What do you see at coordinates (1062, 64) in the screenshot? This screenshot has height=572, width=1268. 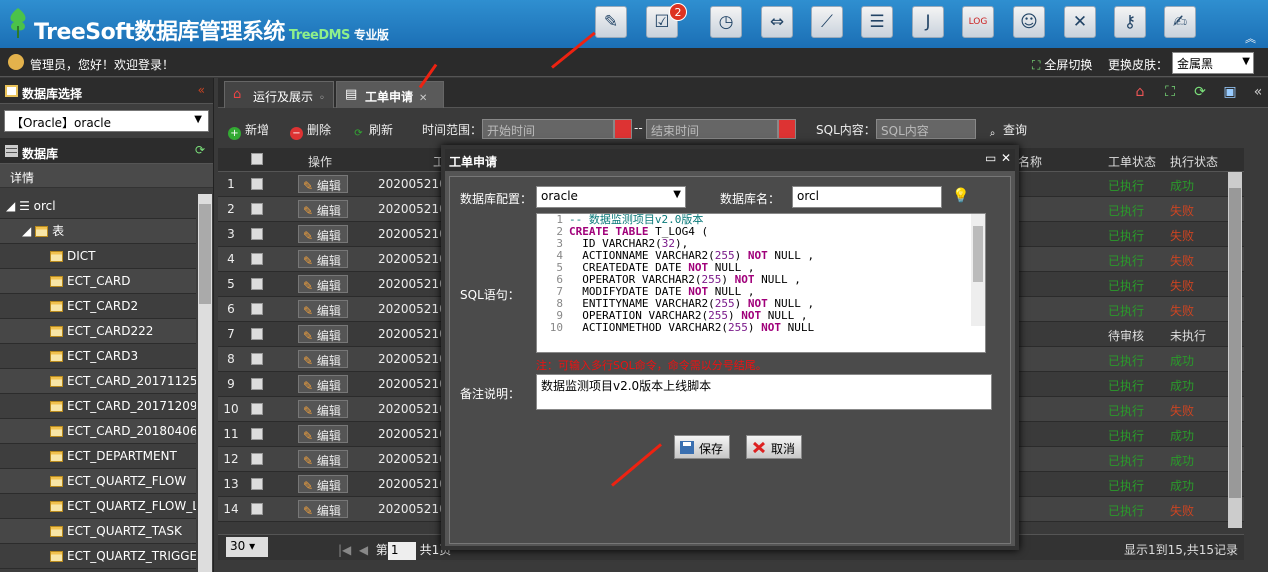 I see `fullscreen-toggle: ⛶ 全屏切换` at bounding box center [1062, 64].